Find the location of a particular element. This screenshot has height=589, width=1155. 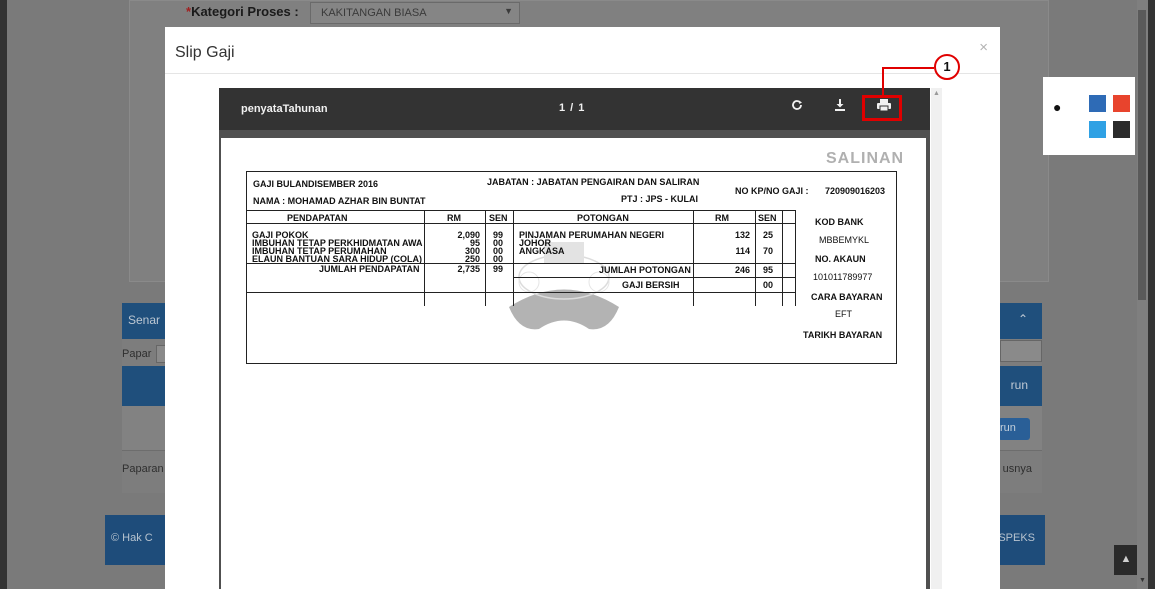

deduction-sen: 25 is located at coordinates (768, 235).